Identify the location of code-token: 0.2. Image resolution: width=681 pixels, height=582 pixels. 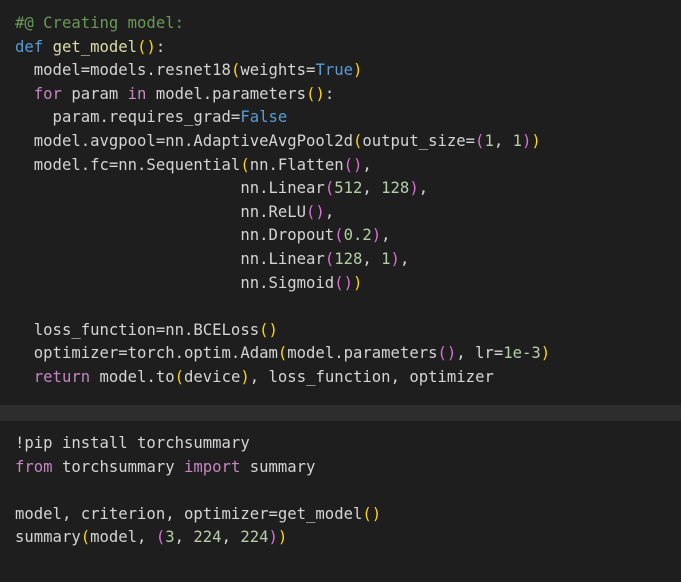
(357, 235).